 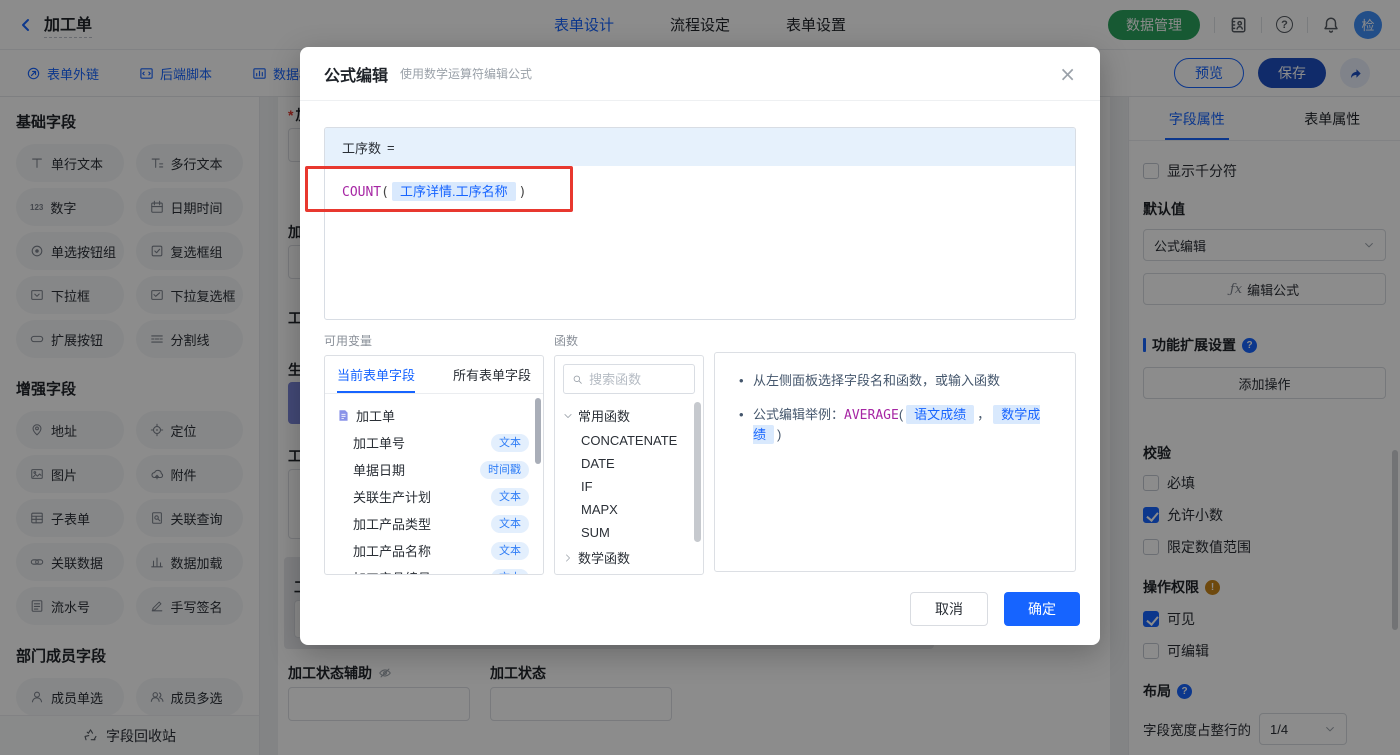 What do you see at coordinates (700, 74) in the screenshot?
I see `dialog-header: 公式编辑 使用数学运算符编辑公式 ×` at bounding box center [700, 74].